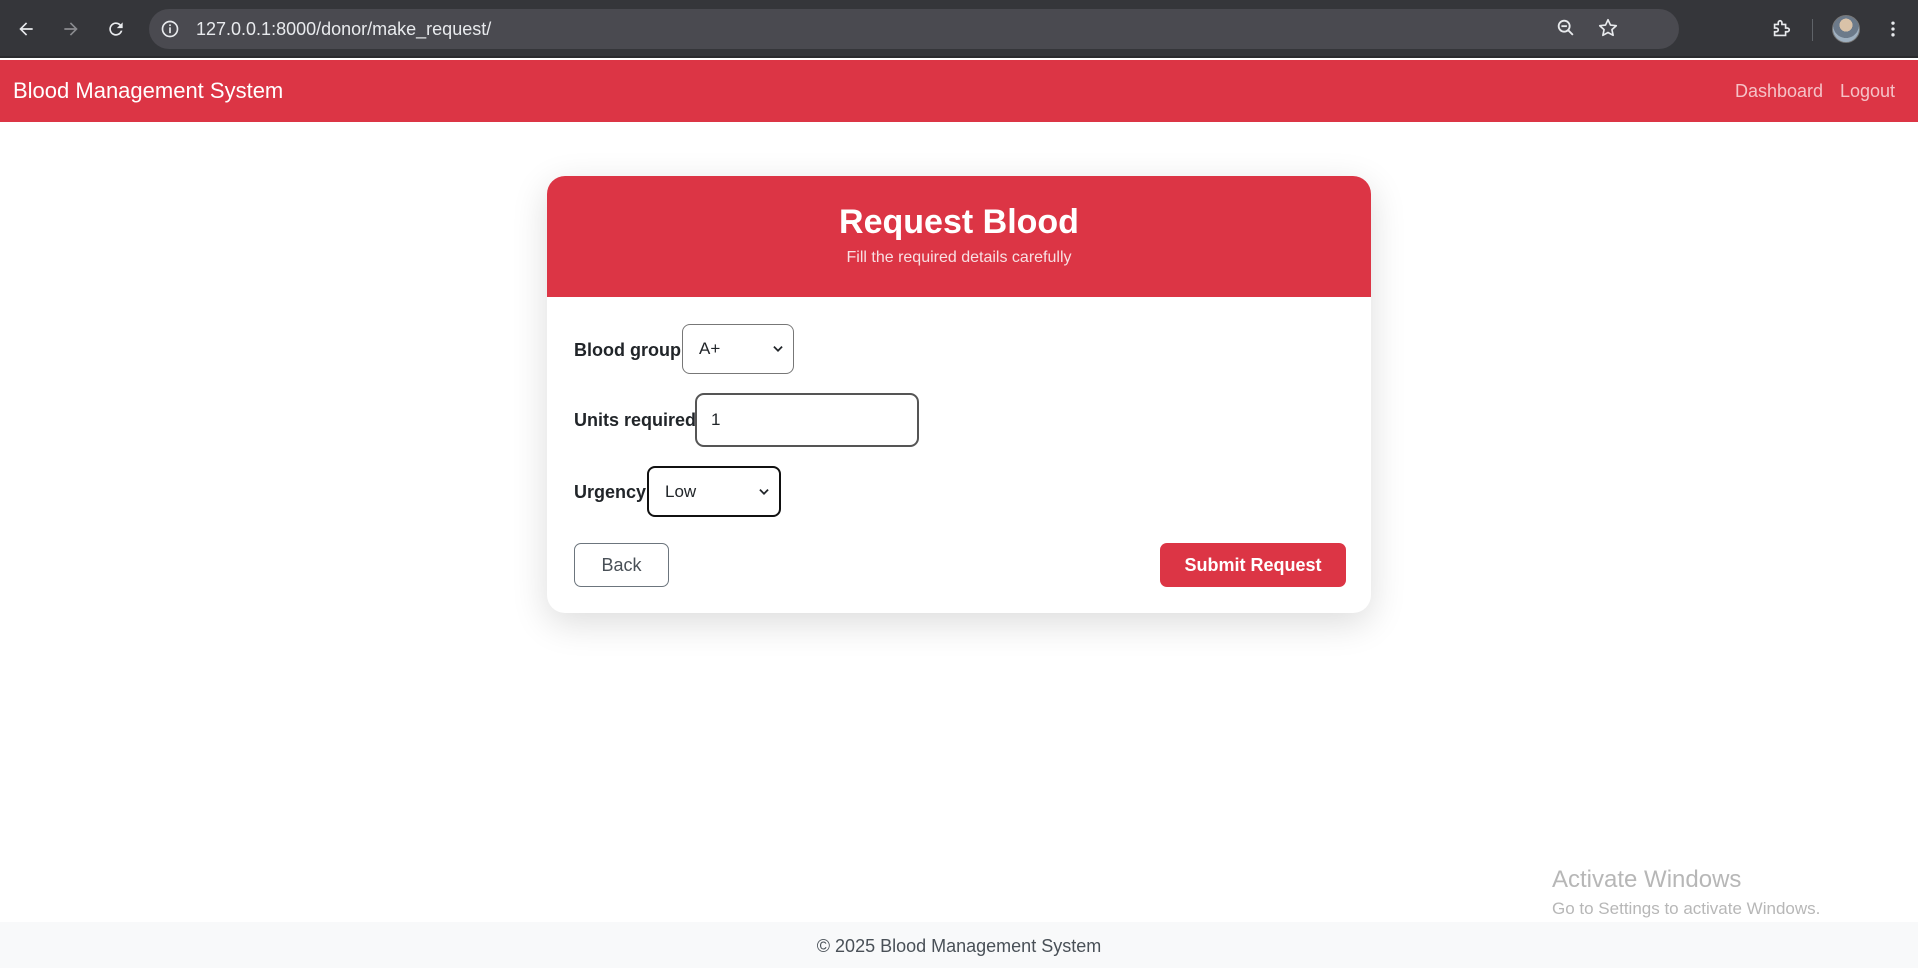 The width and height of the screenshot is (1918, 968). I want to click on blood-group-select: A+, so click(738, 349).